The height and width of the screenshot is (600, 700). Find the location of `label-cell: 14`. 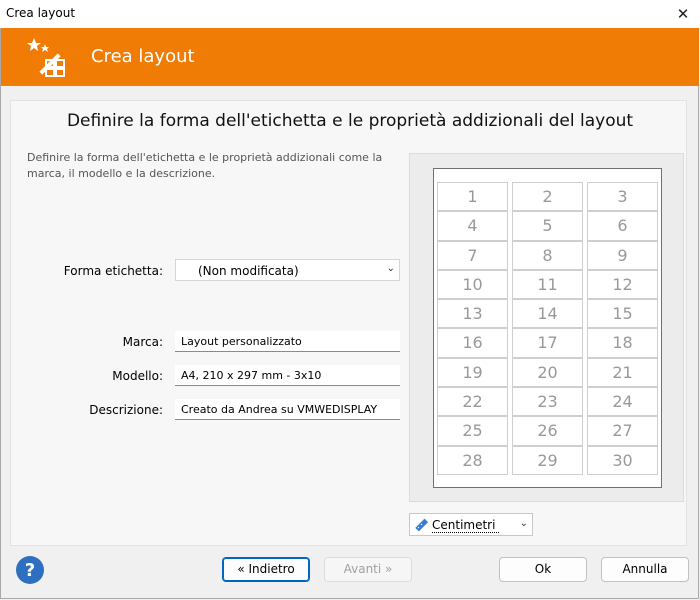

label-cell: 14 is located at coordinates (547, 314).